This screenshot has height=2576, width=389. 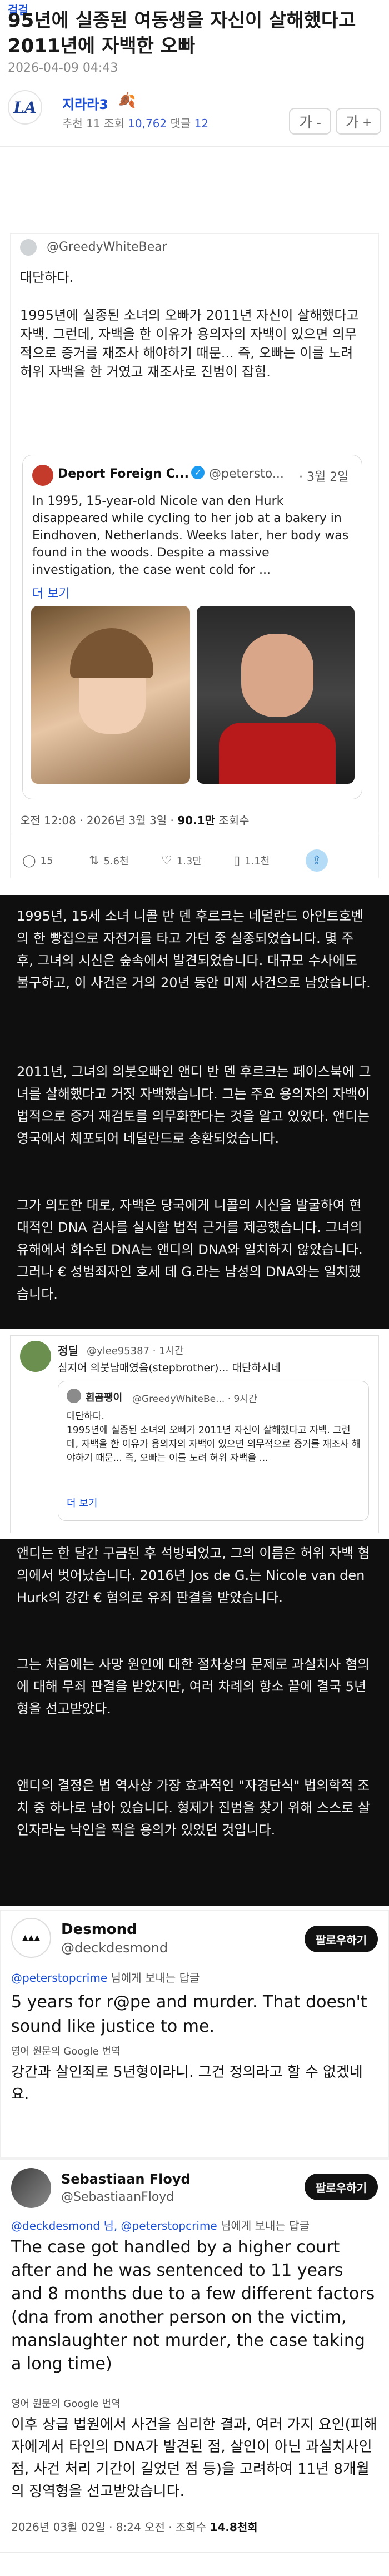 What do you see at coordinates (341, 1939) in the screenshot?
I see `follow-button-desmond: 팔로우하기` at bounding box center [341, 1939].